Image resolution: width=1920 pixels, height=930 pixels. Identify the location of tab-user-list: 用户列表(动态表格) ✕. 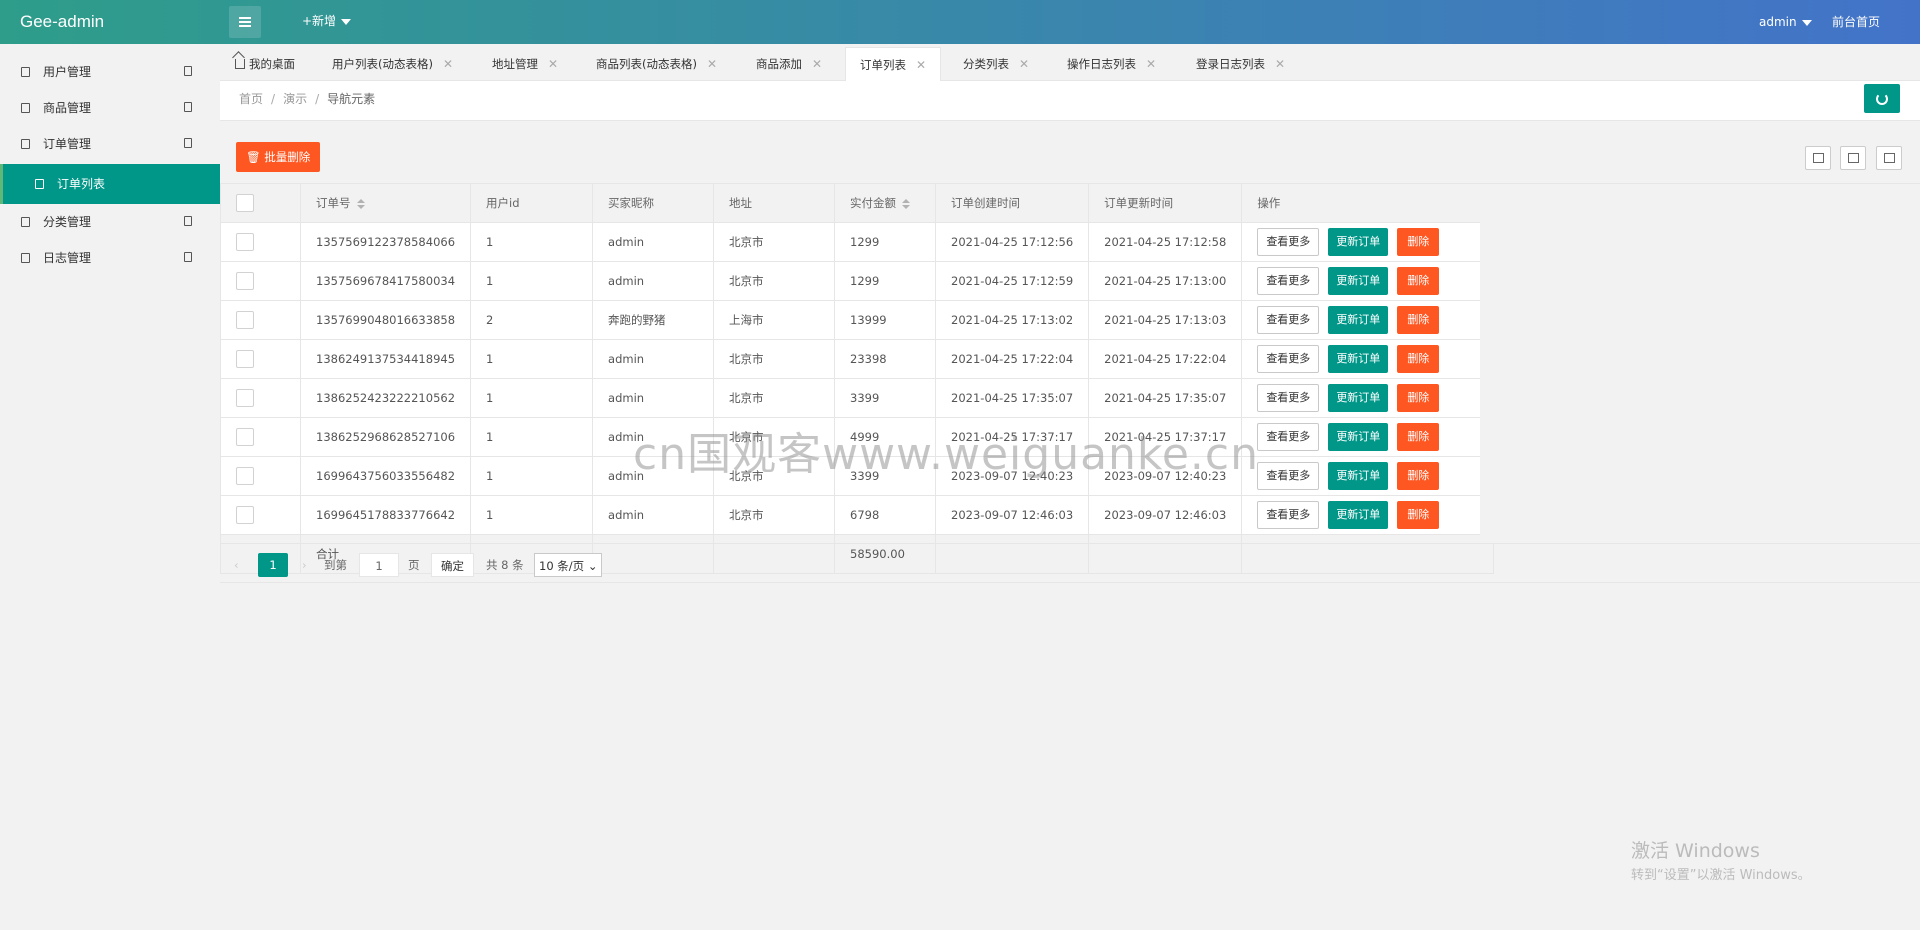
(392, 64).